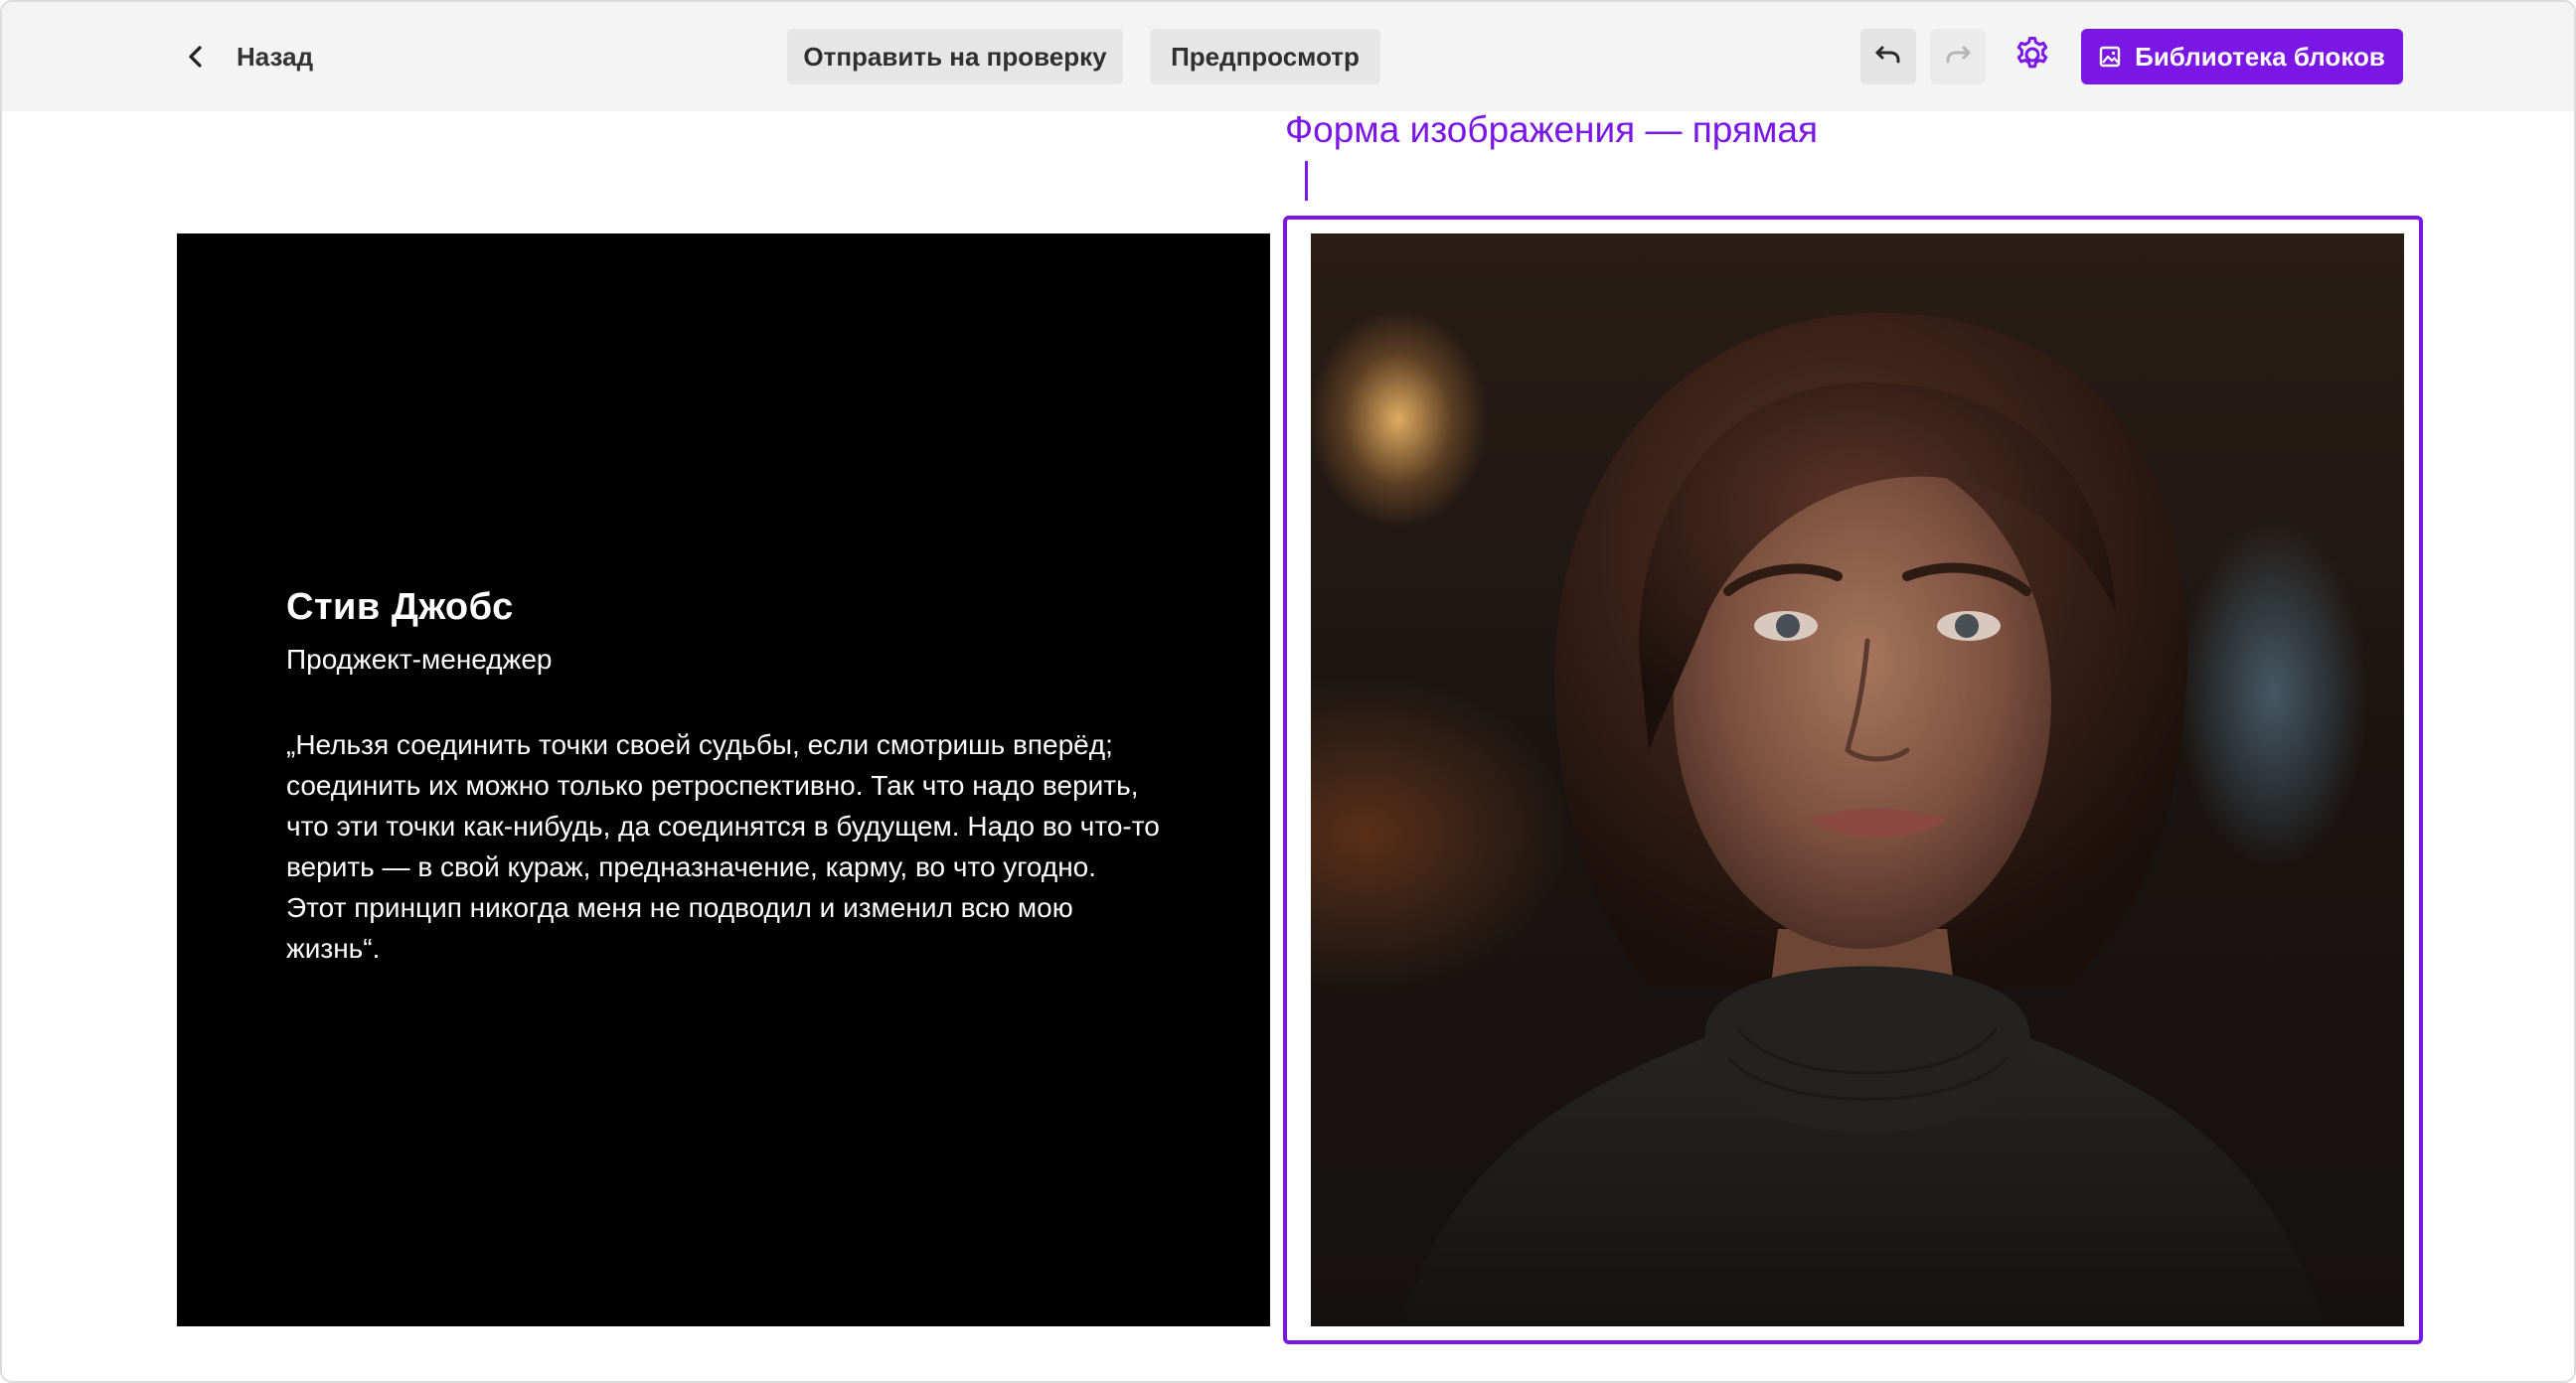  I want to click on undo-icon, so click(1888, 58).